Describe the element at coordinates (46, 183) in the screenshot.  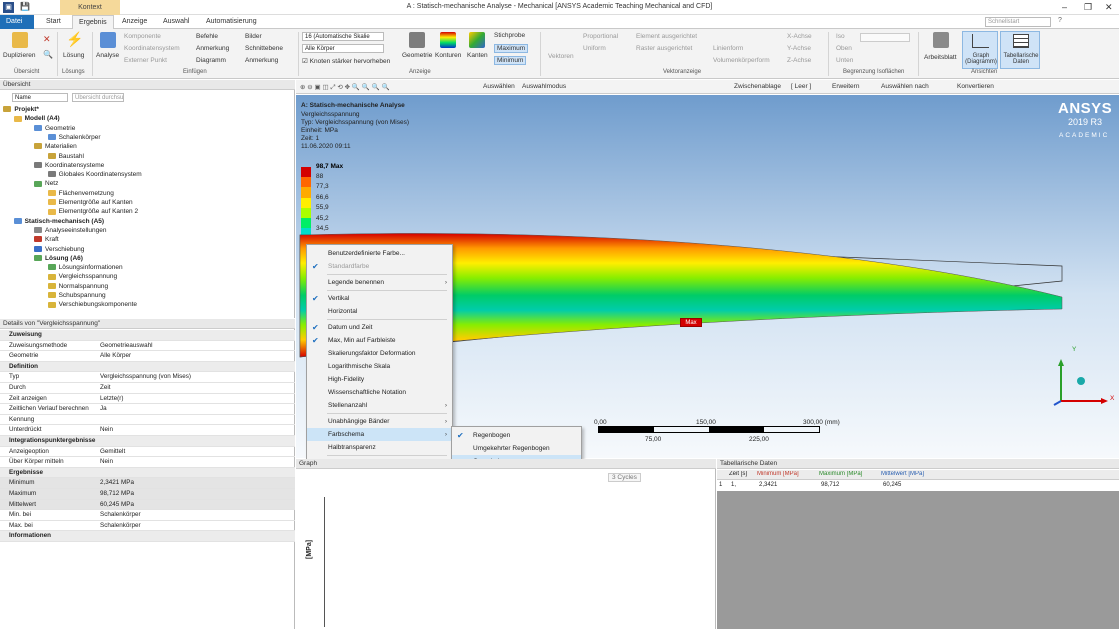
I see `outline-item: Netz` at that location.